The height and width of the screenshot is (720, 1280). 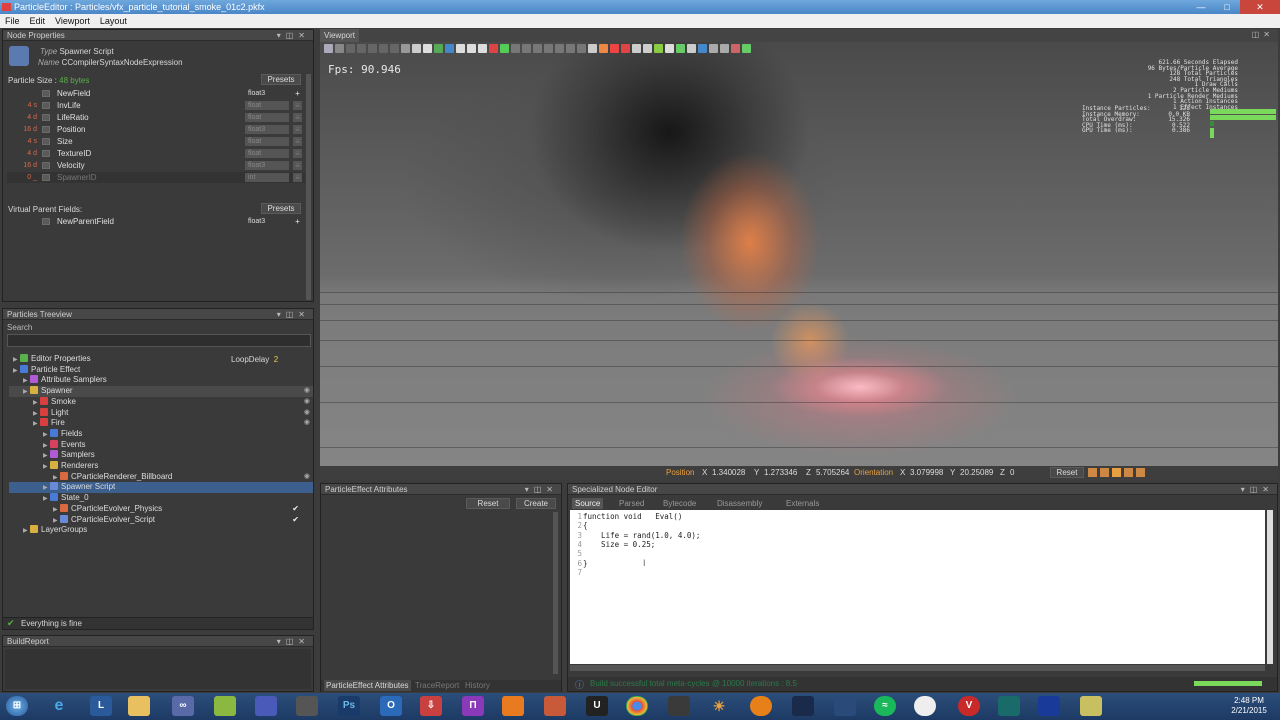 What do you see at coordinates (281, 79) in the screenshot?
I see `presets-button: Presets` at bounding box center [281, 79].